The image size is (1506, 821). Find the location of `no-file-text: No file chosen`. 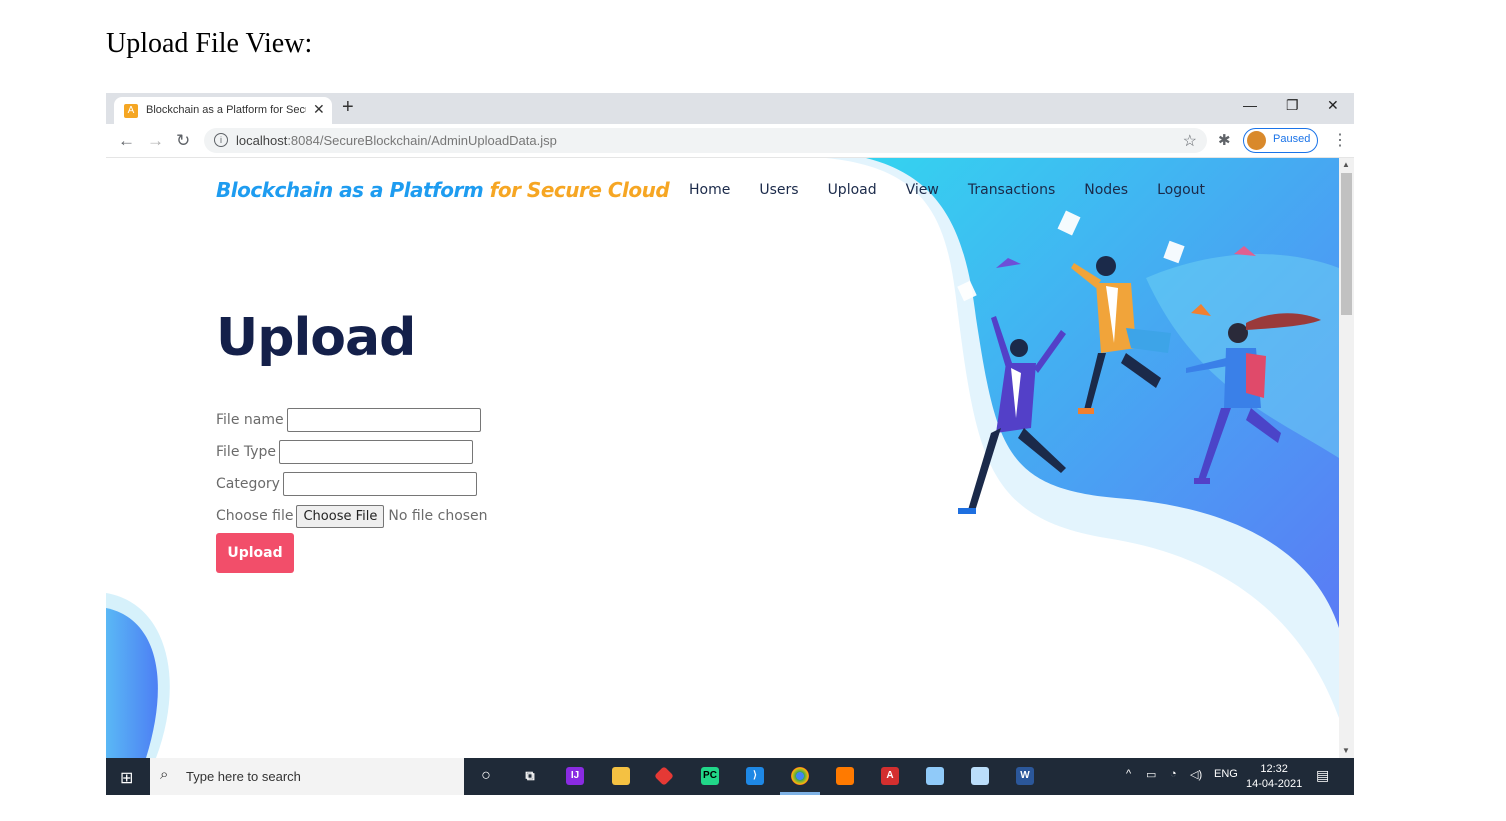

no-file-text: No file chosen is located at coordinates (438, 516).